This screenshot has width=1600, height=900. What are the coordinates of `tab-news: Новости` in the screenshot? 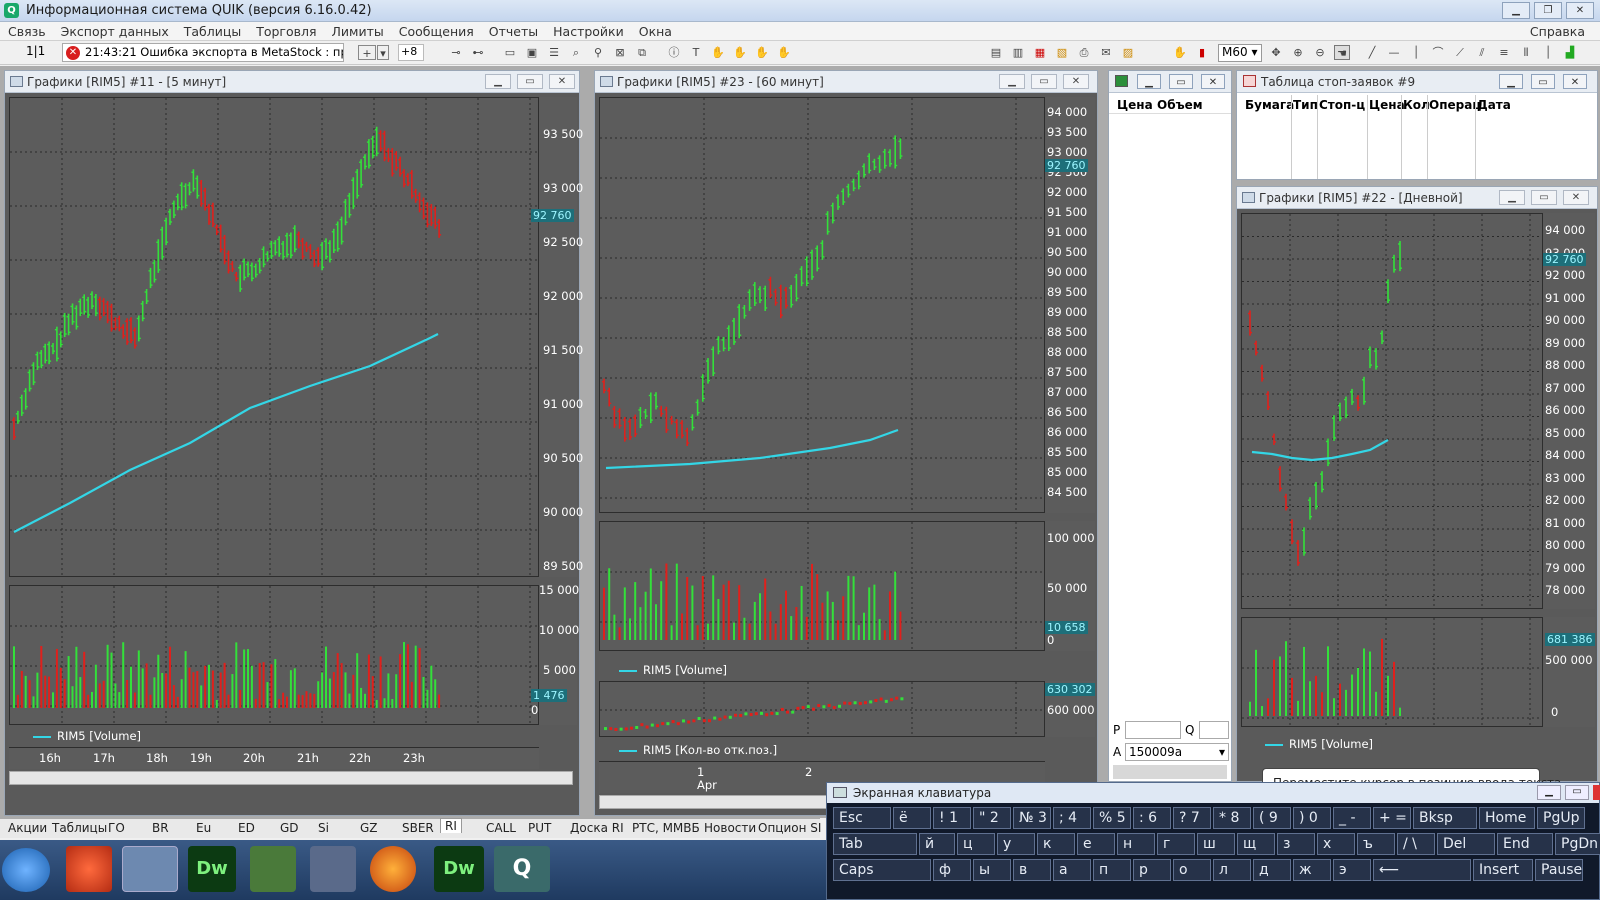 It's located at (730, 828).